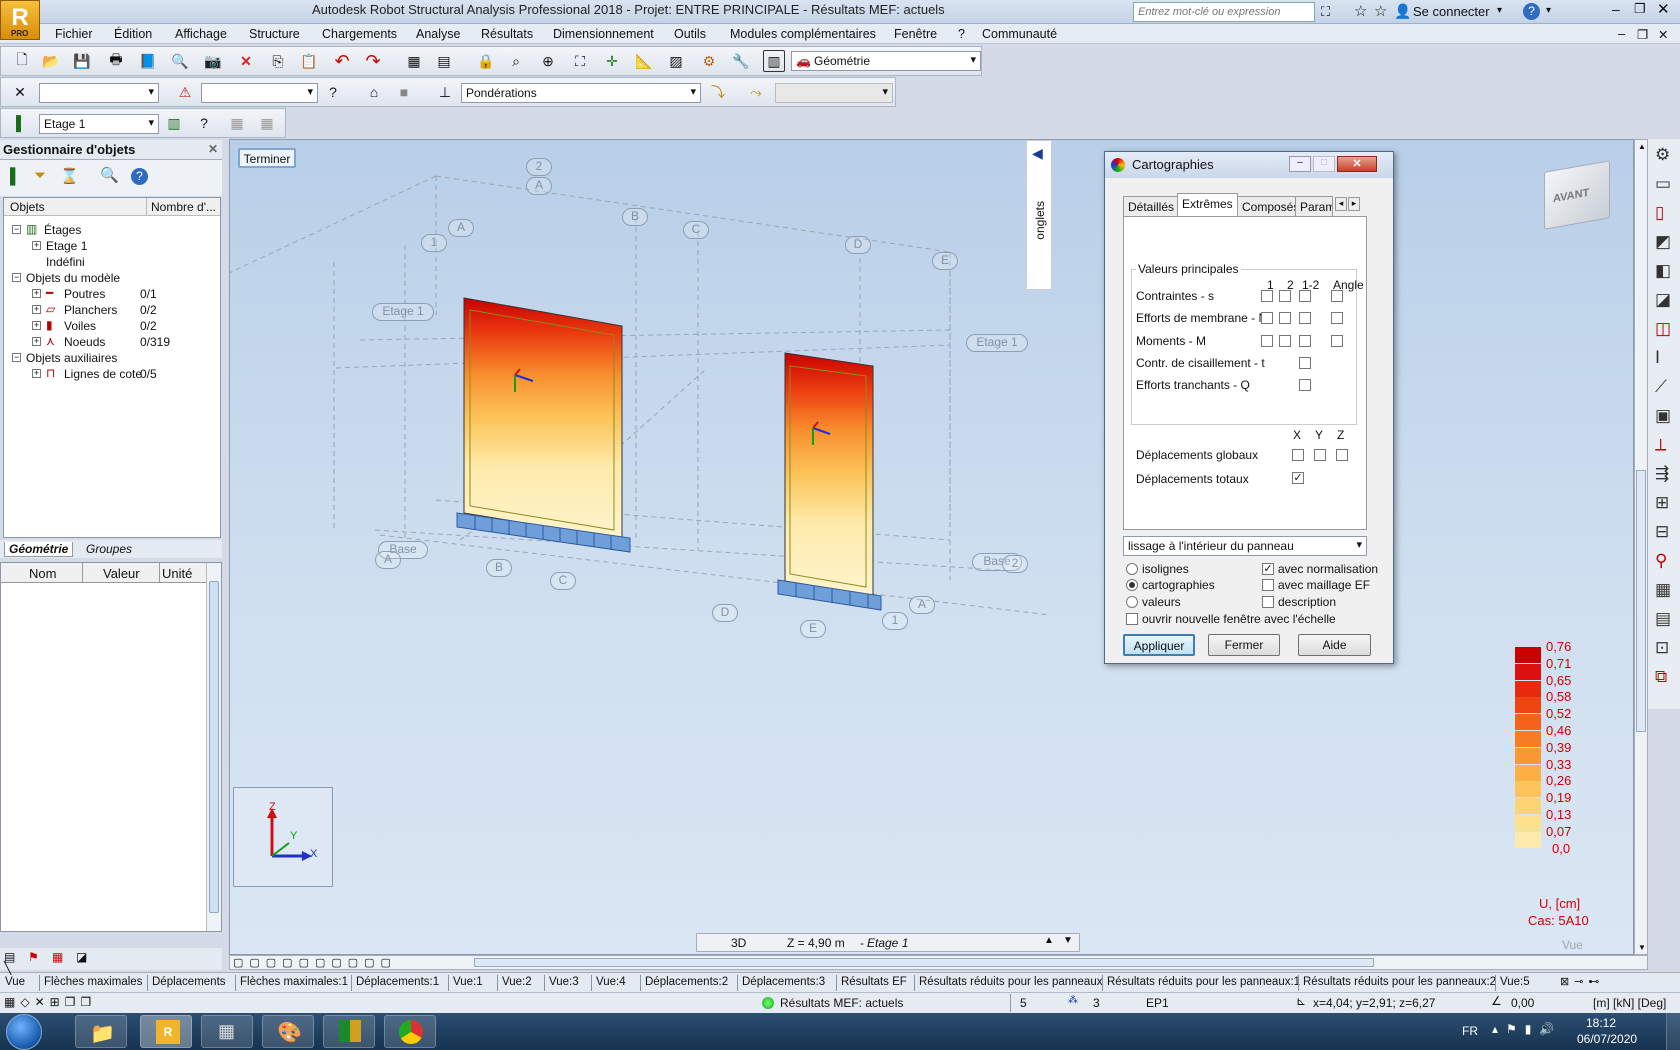 This screenshot has height=1050, width=1680. Describe the element at coordinates (718, 92) in the screenshot. I see `load-arrow-icon: ⤵` at that location.